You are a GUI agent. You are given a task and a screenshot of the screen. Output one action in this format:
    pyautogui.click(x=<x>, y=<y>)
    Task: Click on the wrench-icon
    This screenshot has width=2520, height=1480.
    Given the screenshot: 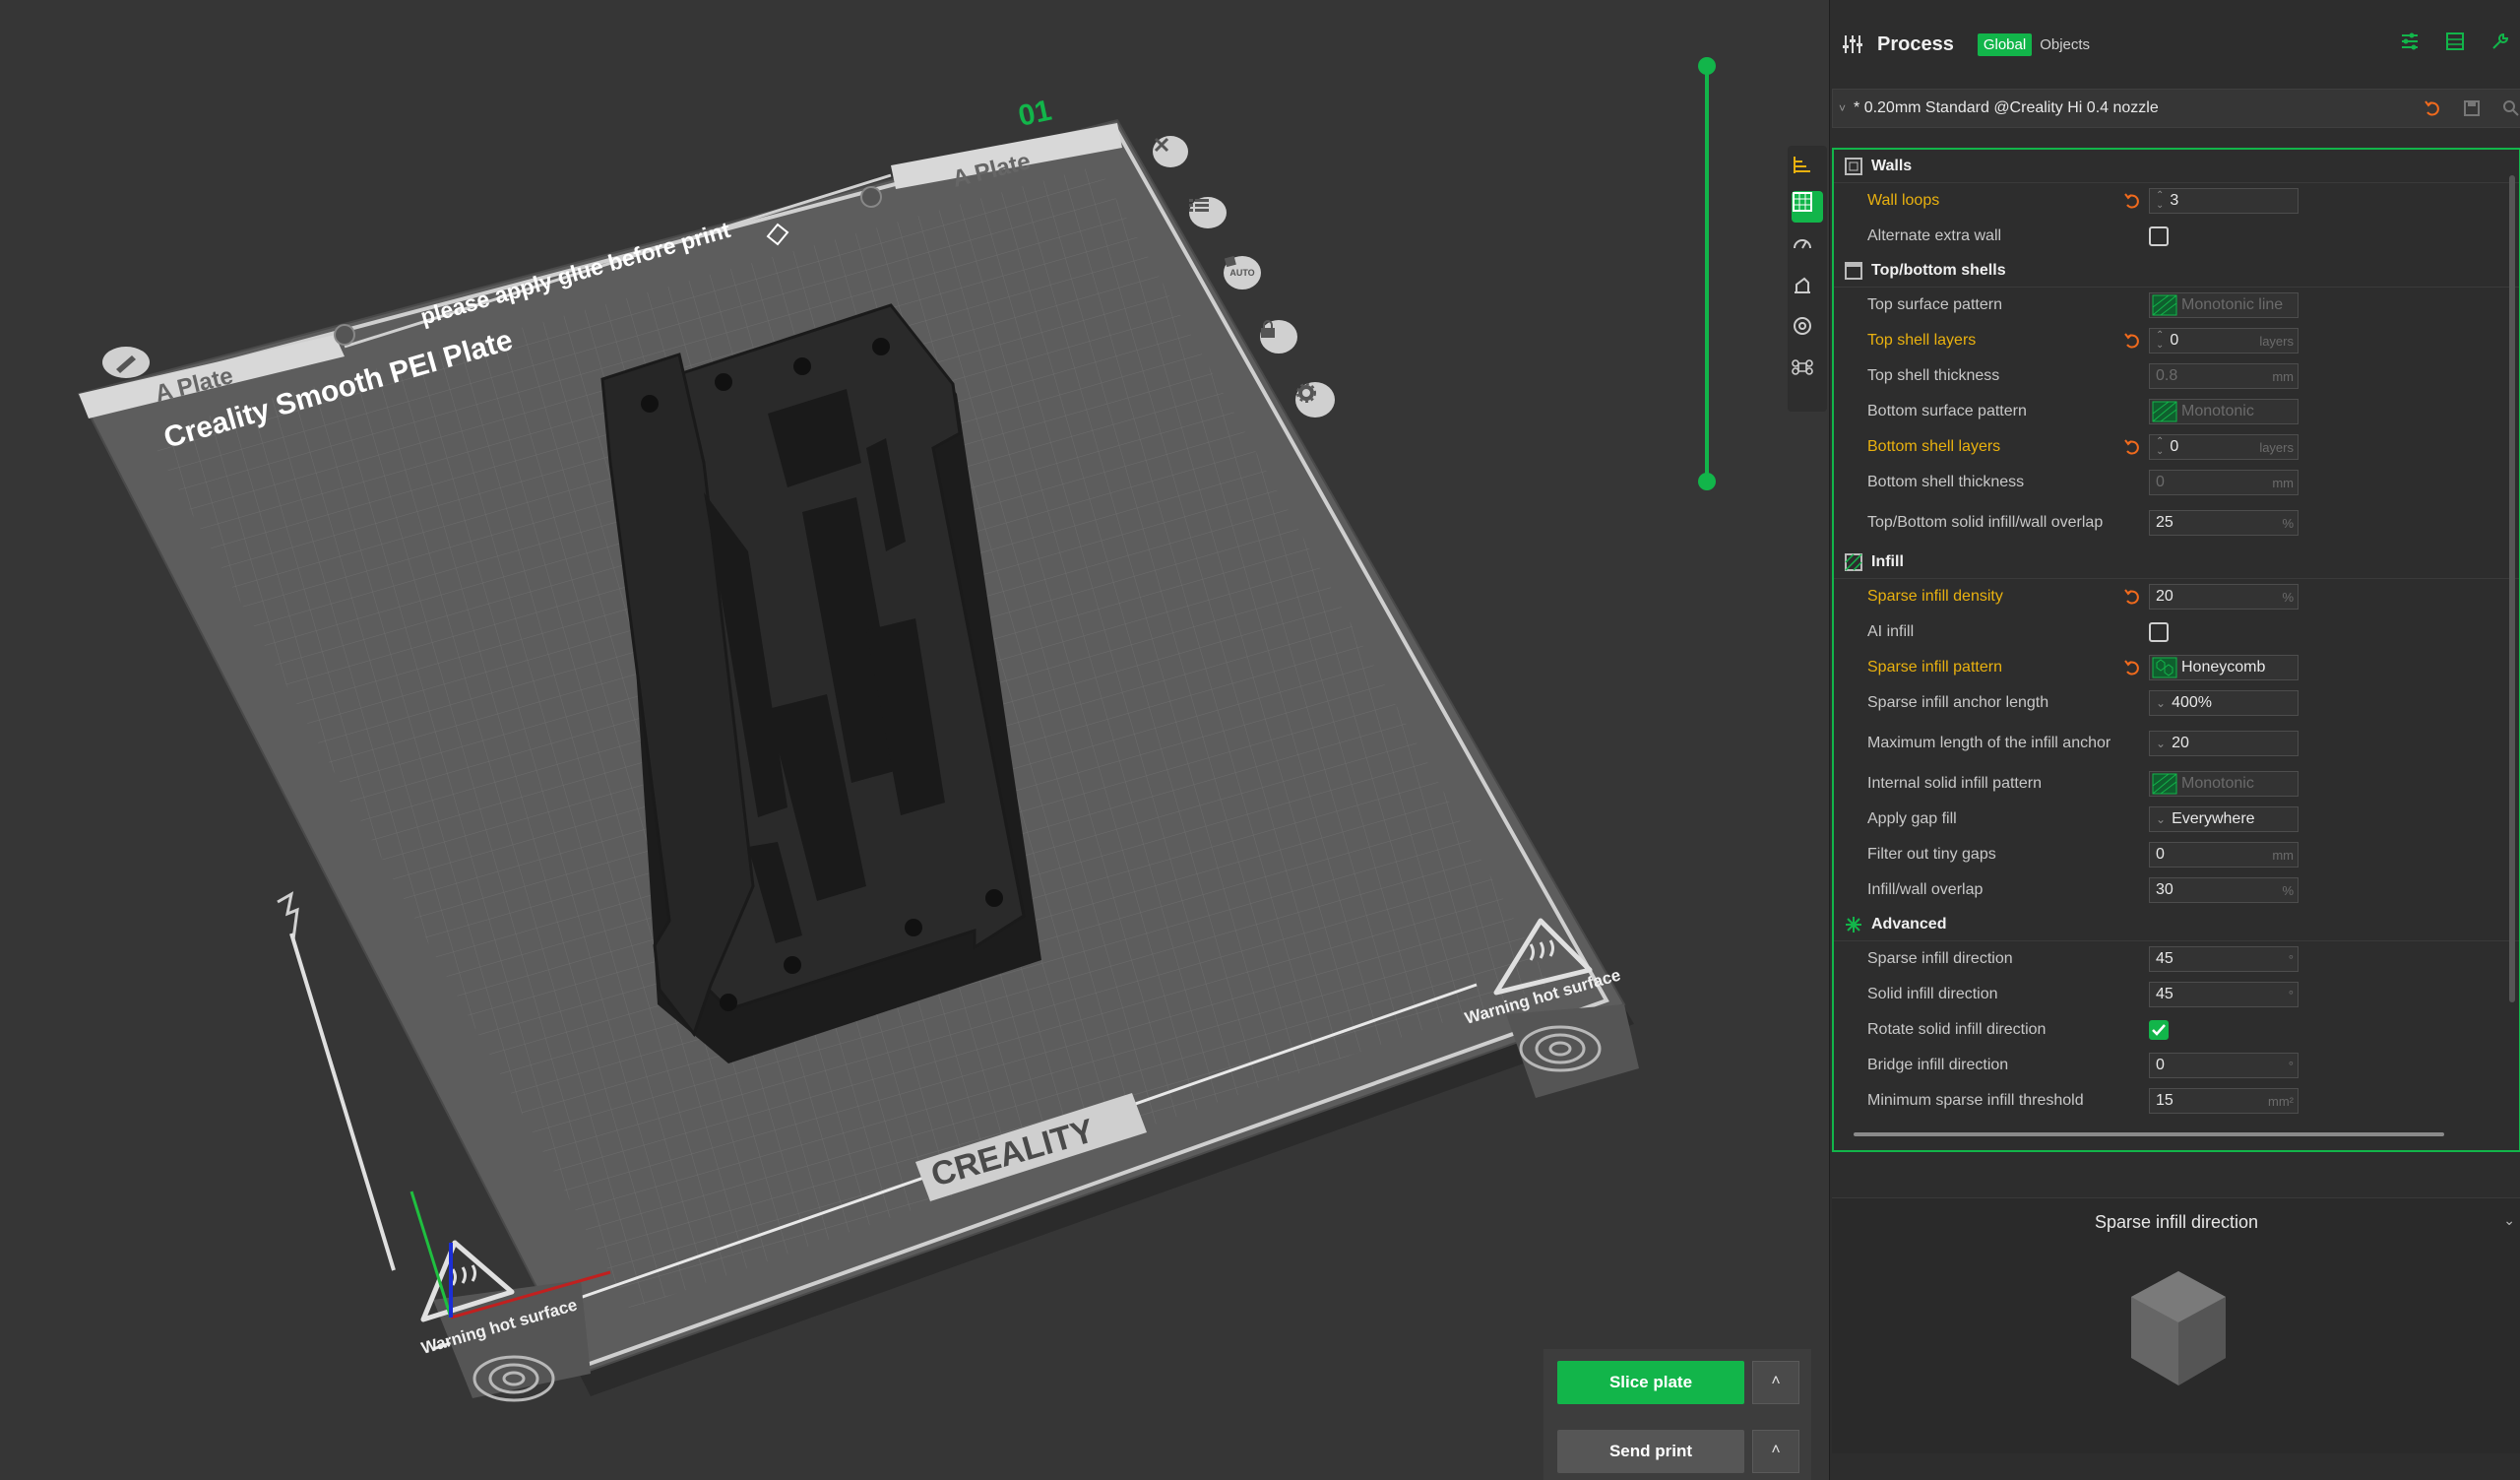 What is the action you would take?
    pyautogui.click(x=2500, y=41)
    